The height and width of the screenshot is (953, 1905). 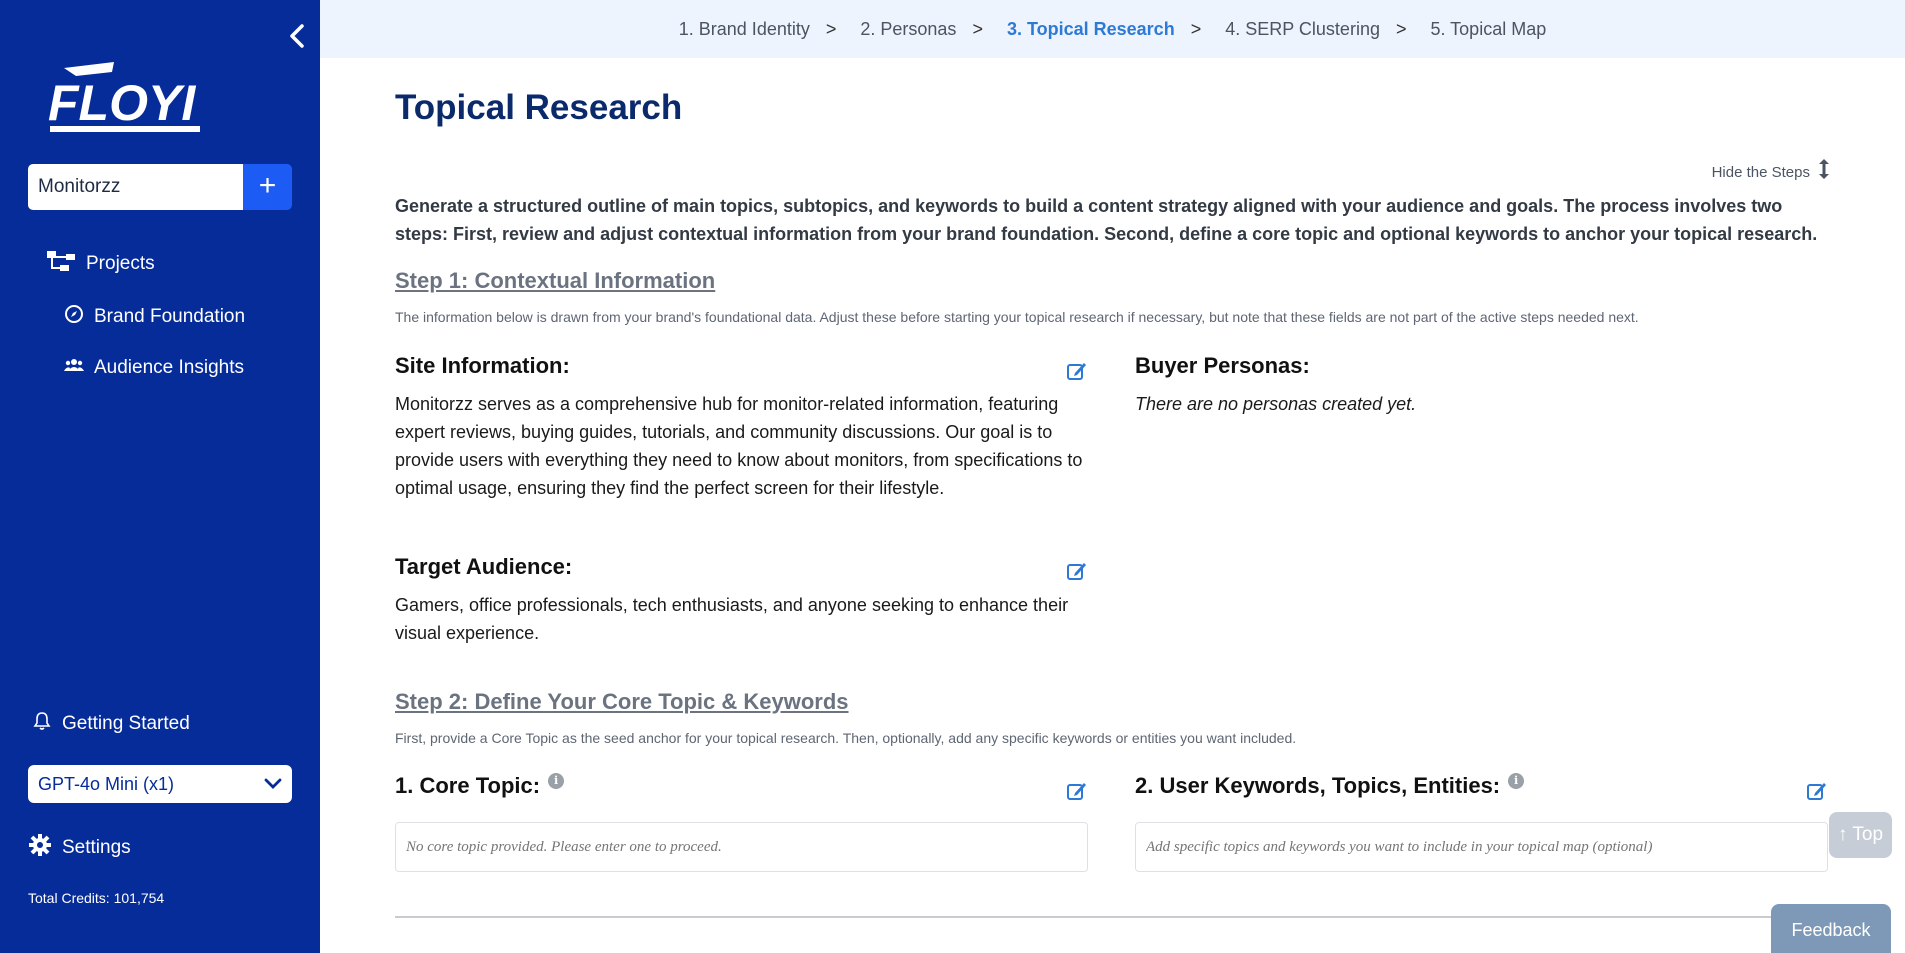 What do you see at coordinates (298, 36) in the screenshot?
I see `collapse-sidebar-icon` at bounding box center [298, 36].